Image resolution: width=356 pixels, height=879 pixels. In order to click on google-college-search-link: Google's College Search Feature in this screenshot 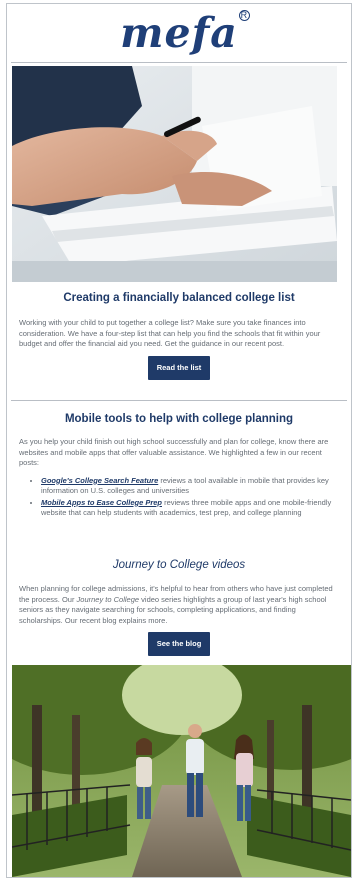, I will do `click(99, 480)`.